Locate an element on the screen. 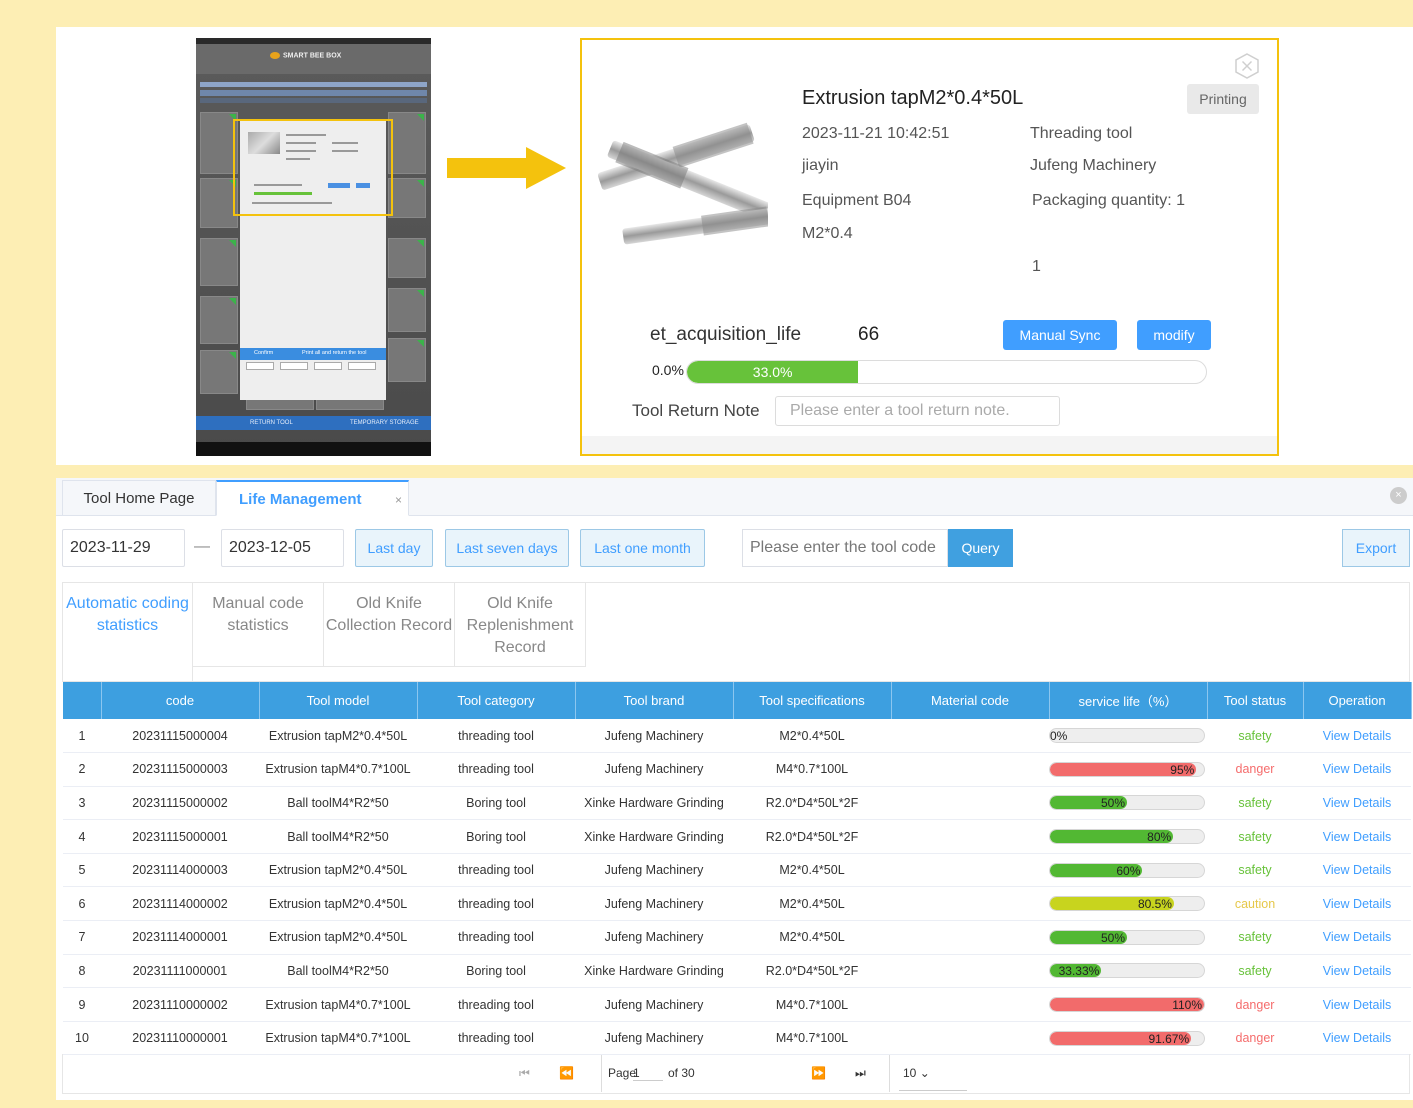 This screenshot has height=1108, width=1413. last-seven-days-button: Last seven days is located at coordinates (507, 548).